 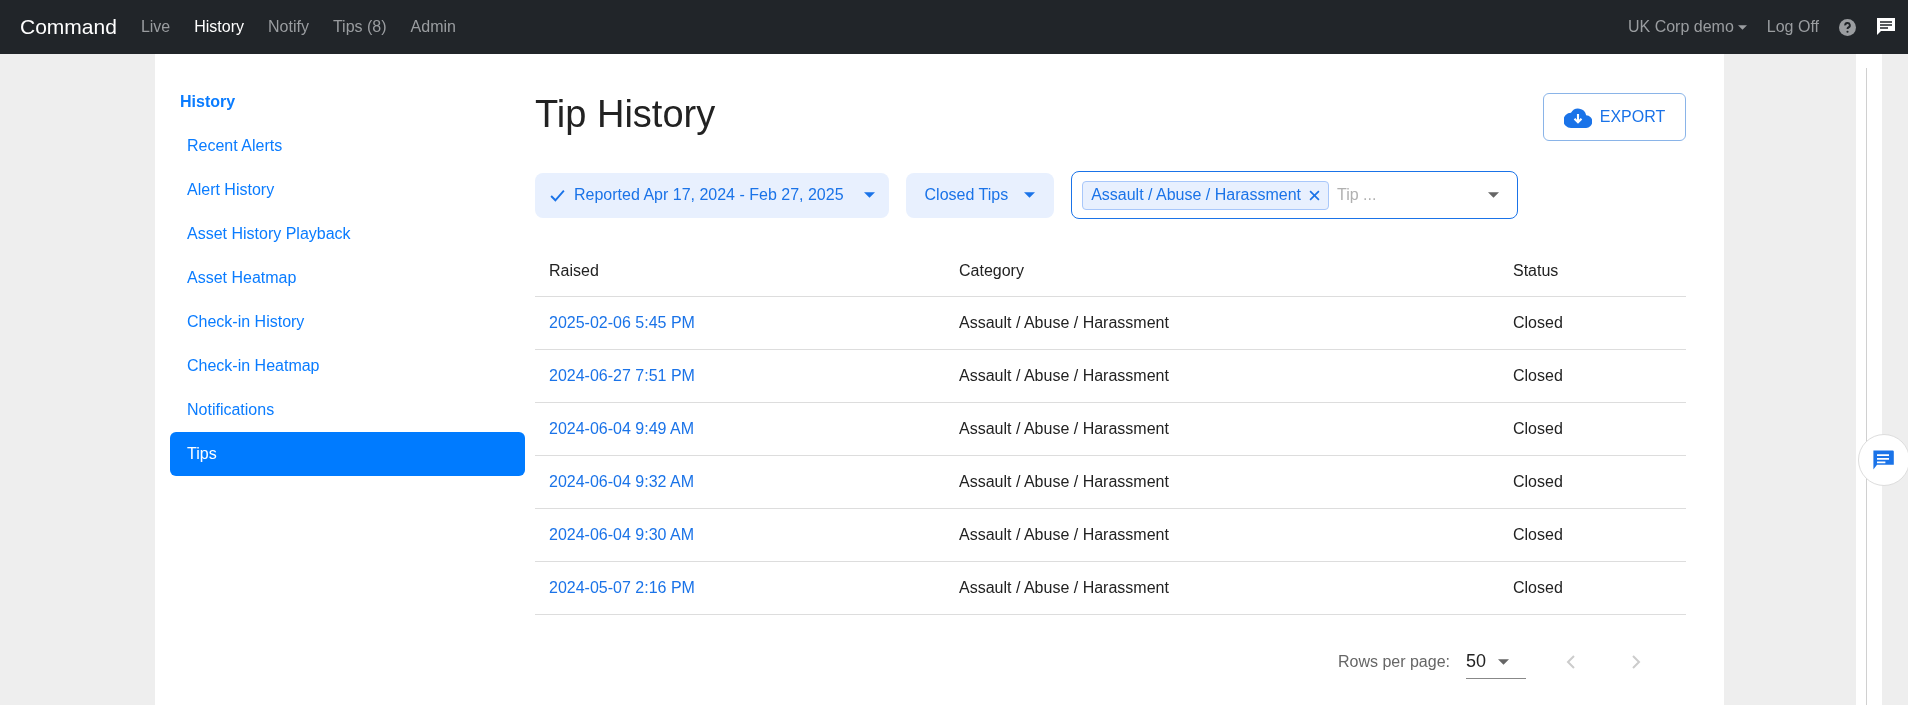 What do you see at coordinates (1536, 270) in the screenshot?
I see `column-header: Status` at bounding box center [1536, 270].